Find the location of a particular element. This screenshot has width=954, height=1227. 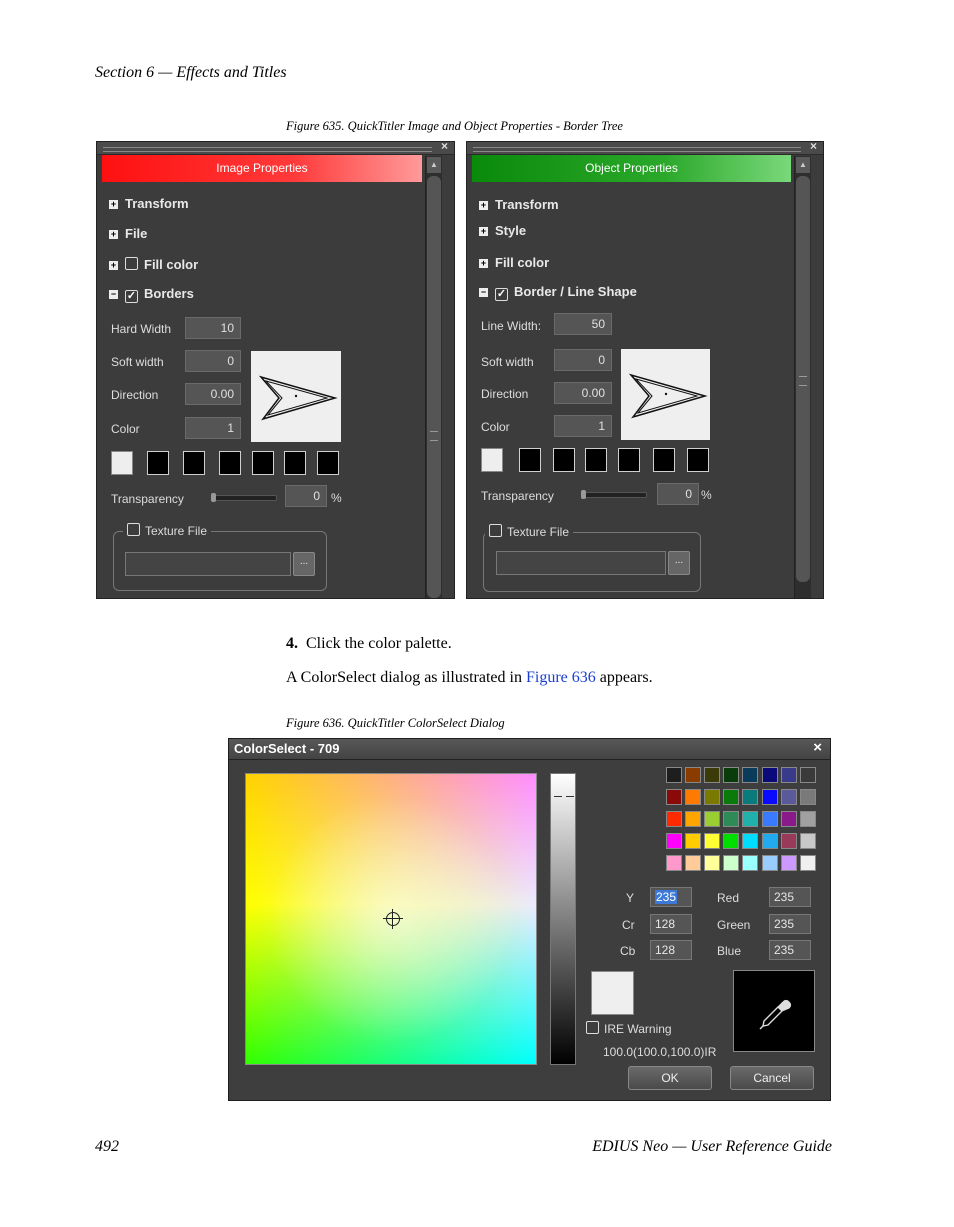

luminance-marker is located at coordinates (570, 796).